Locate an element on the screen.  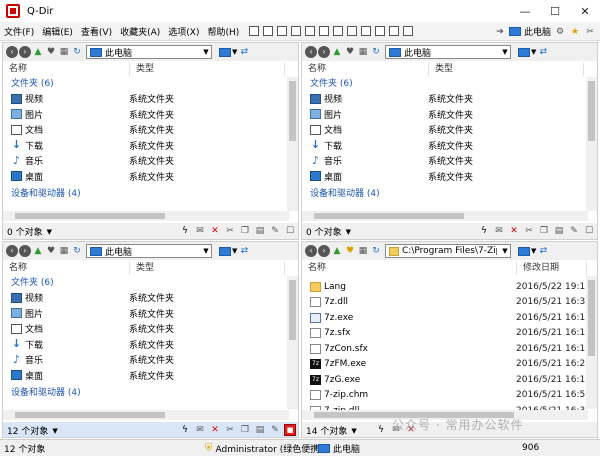
arrow-right-icon: ➔ is located at coordinates (500, 32).